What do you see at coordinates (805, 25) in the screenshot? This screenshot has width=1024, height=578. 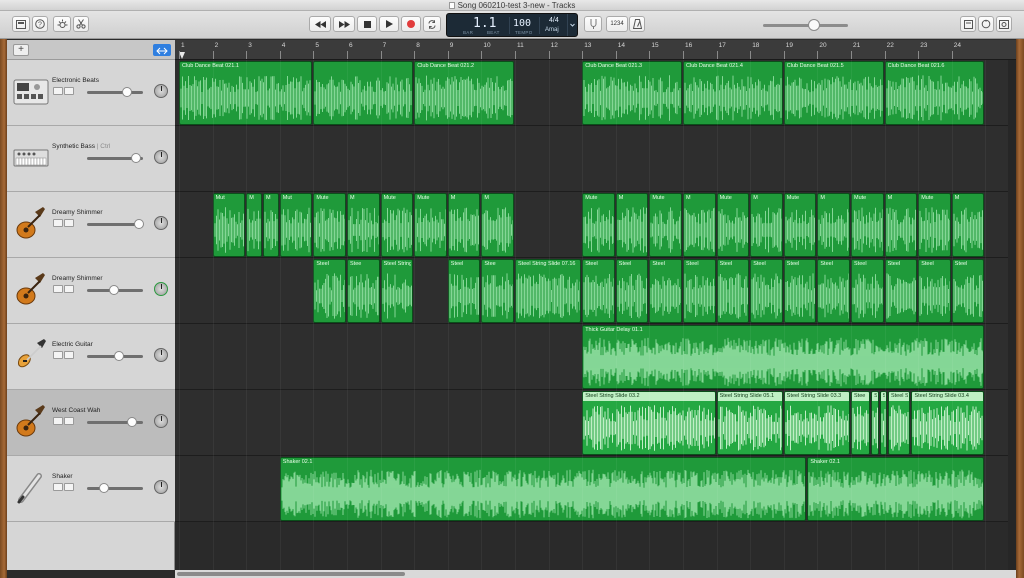 I see `master-volume-slider` at bounding box center [805, 25].